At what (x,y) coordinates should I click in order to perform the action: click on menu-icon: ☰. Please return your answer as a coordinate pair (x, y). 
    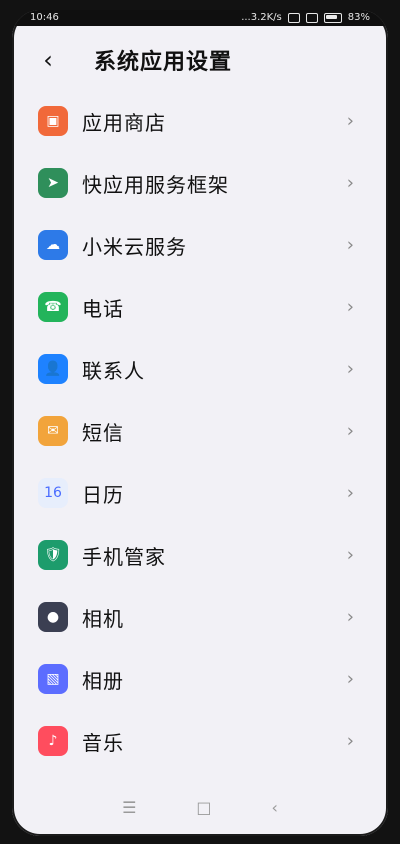
    Looking at the image, I should click on (129, 807).